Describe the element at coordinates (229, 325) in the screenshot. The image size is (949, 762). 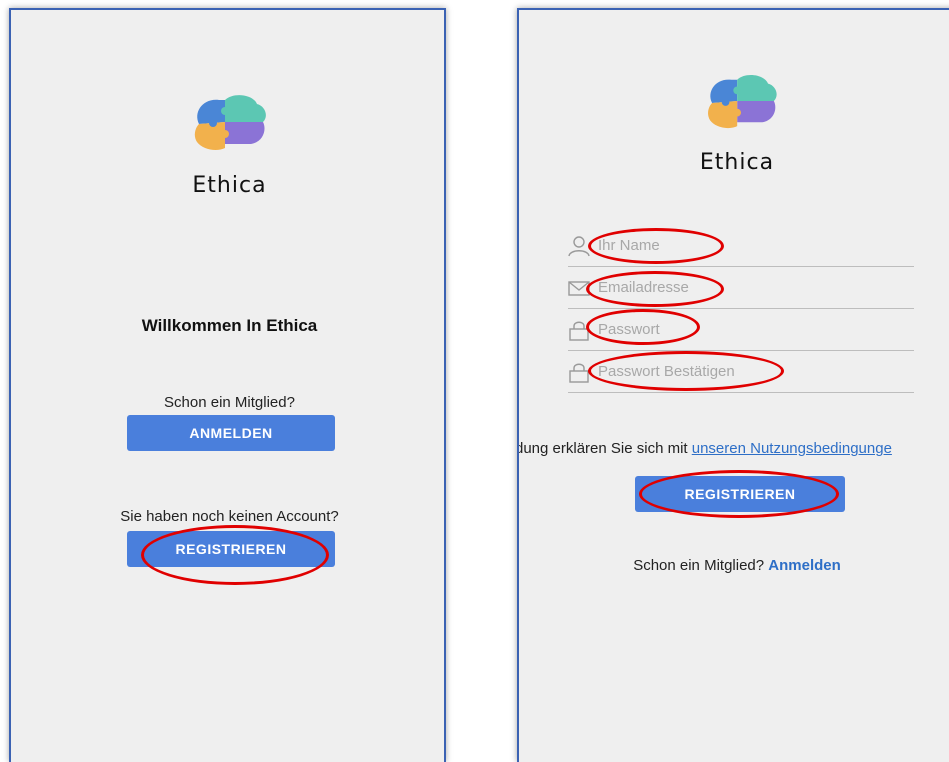
I see `welcome-heading: Willkommen In Ethica` at that location.